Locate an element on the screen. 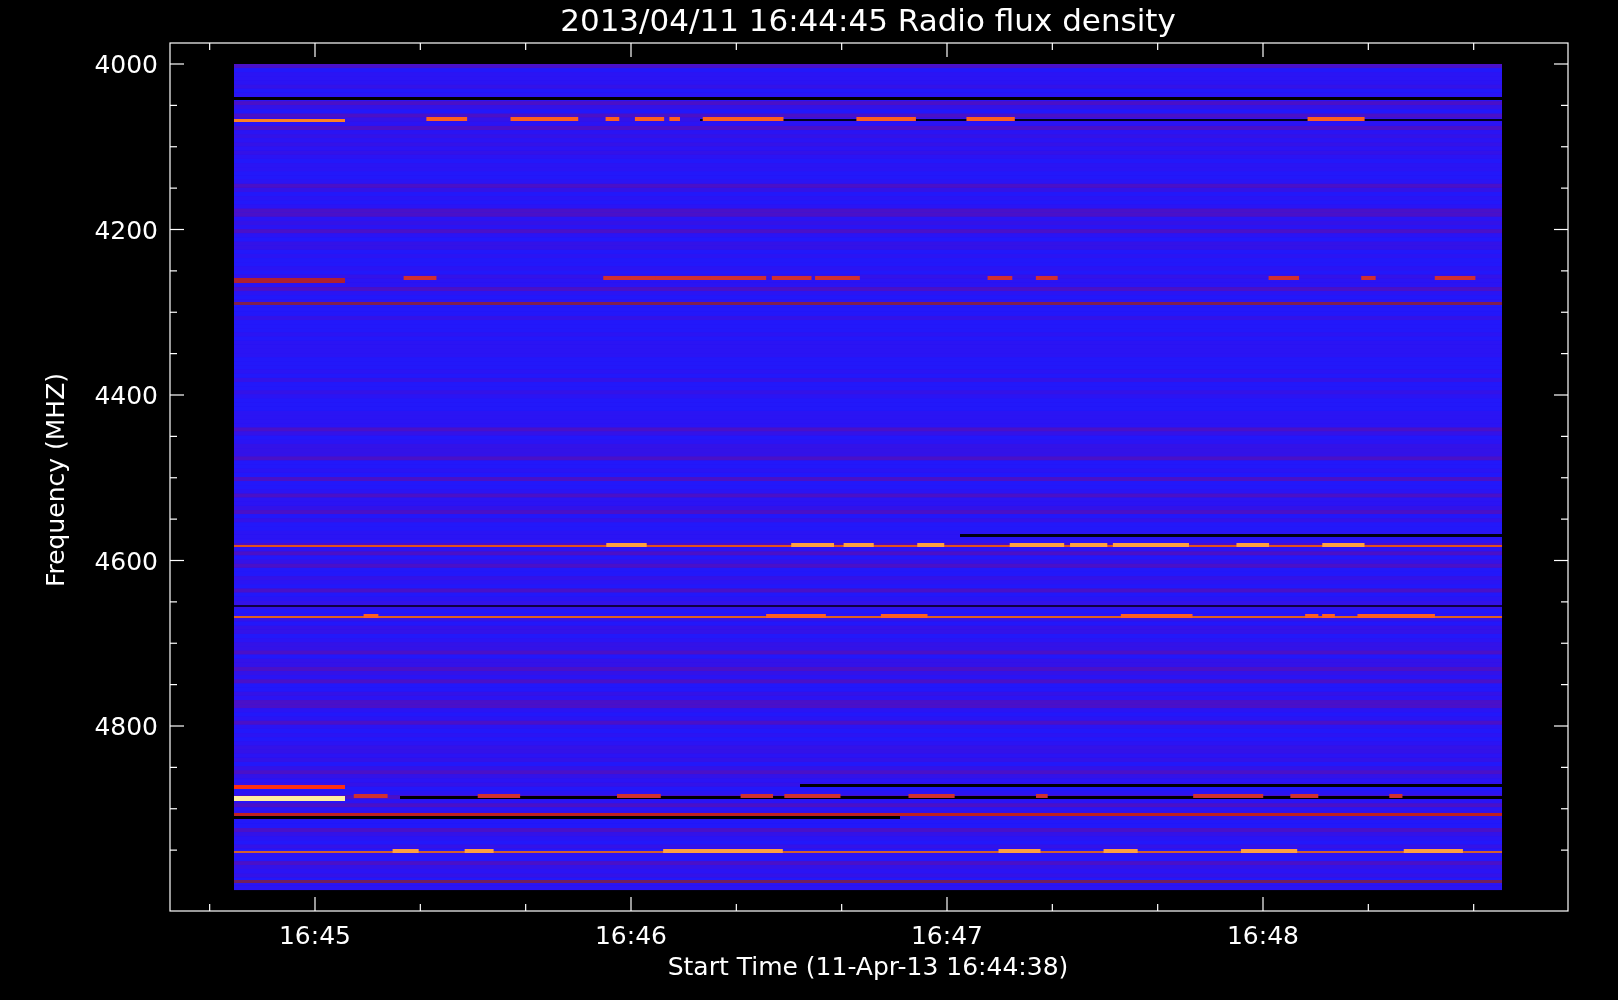 The height and width of the screenshot is (1000, 1618). y-axis-label: Frequency (MHZ) is located at coordinates (55, 480).